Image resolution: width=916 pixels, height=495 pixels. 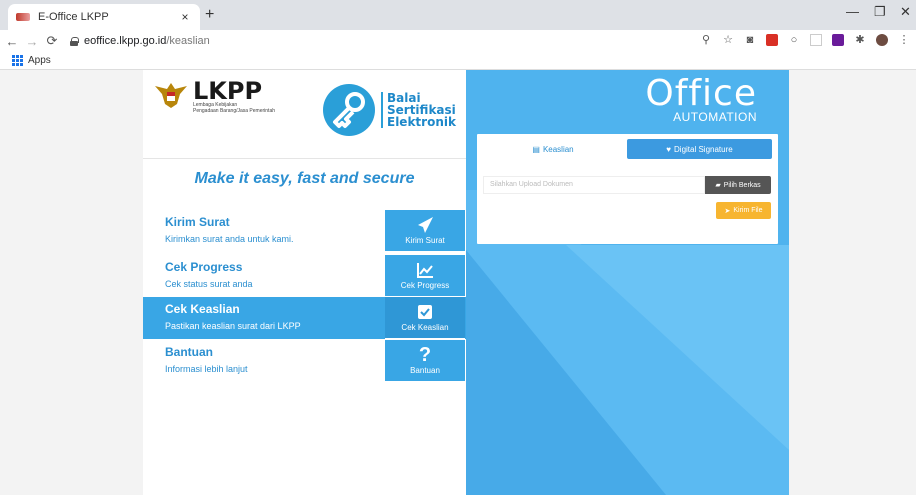 I want to click on send-icon: ➤, so click(x=727, y=211).